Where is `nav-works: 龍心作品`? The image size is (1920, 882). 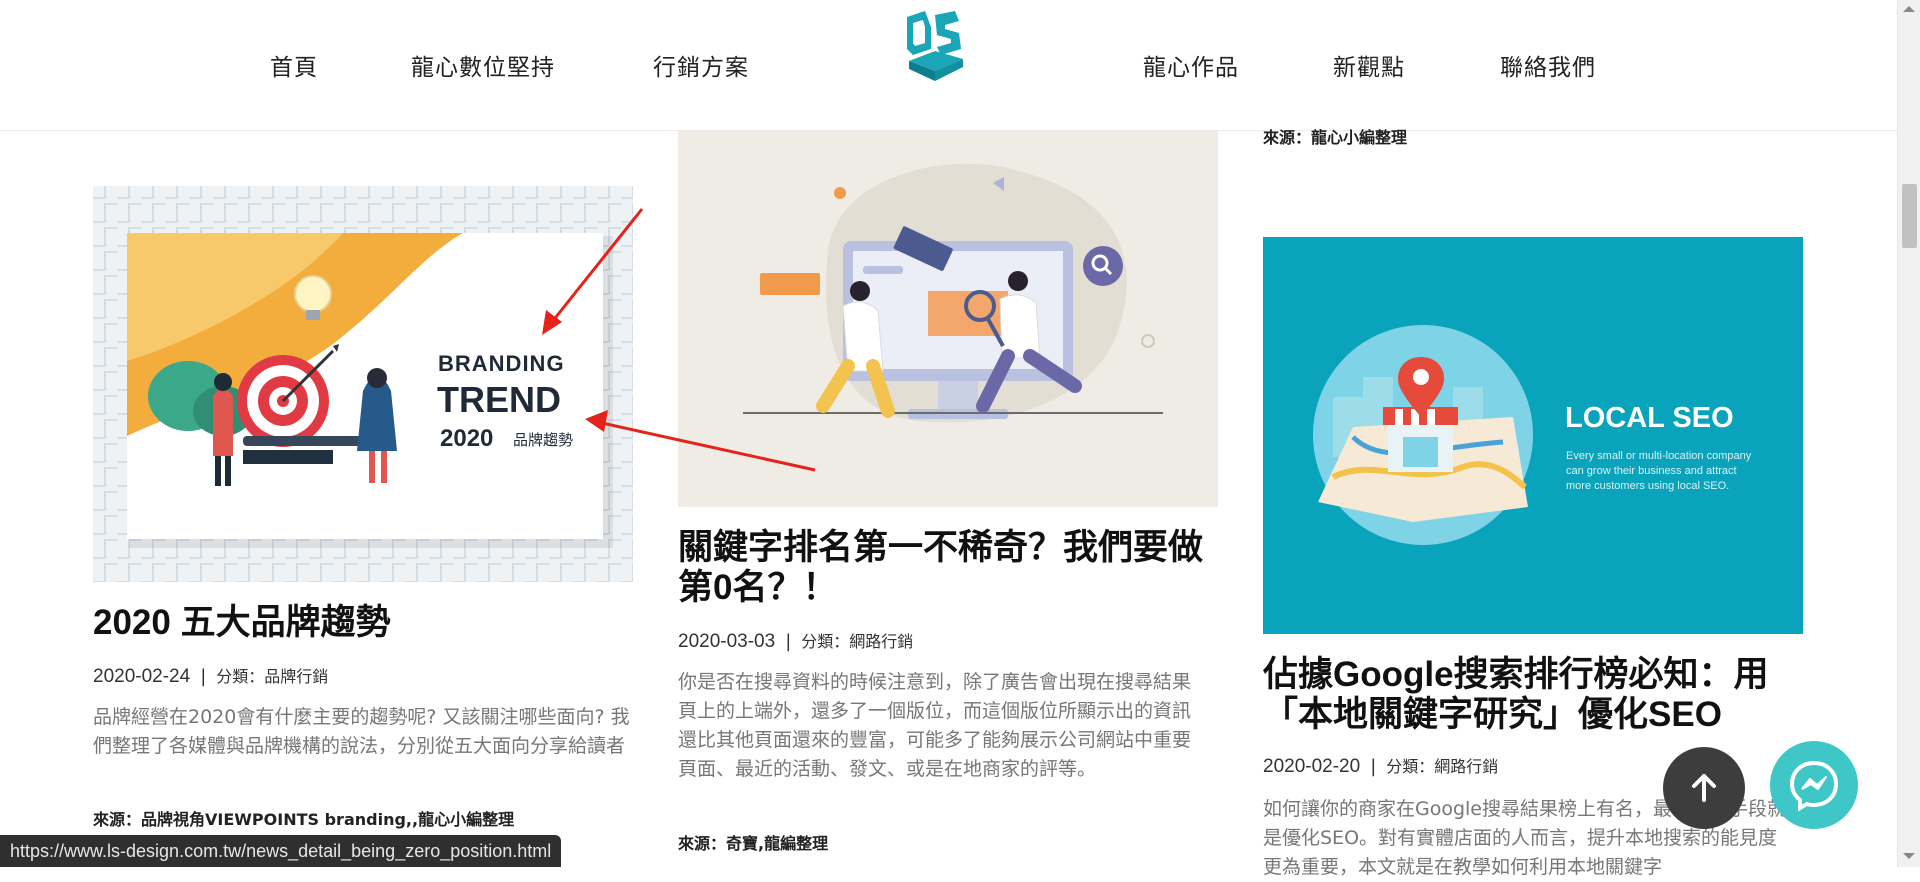
nav-works: 龍心作品 is located at coordinates (1191, 65).